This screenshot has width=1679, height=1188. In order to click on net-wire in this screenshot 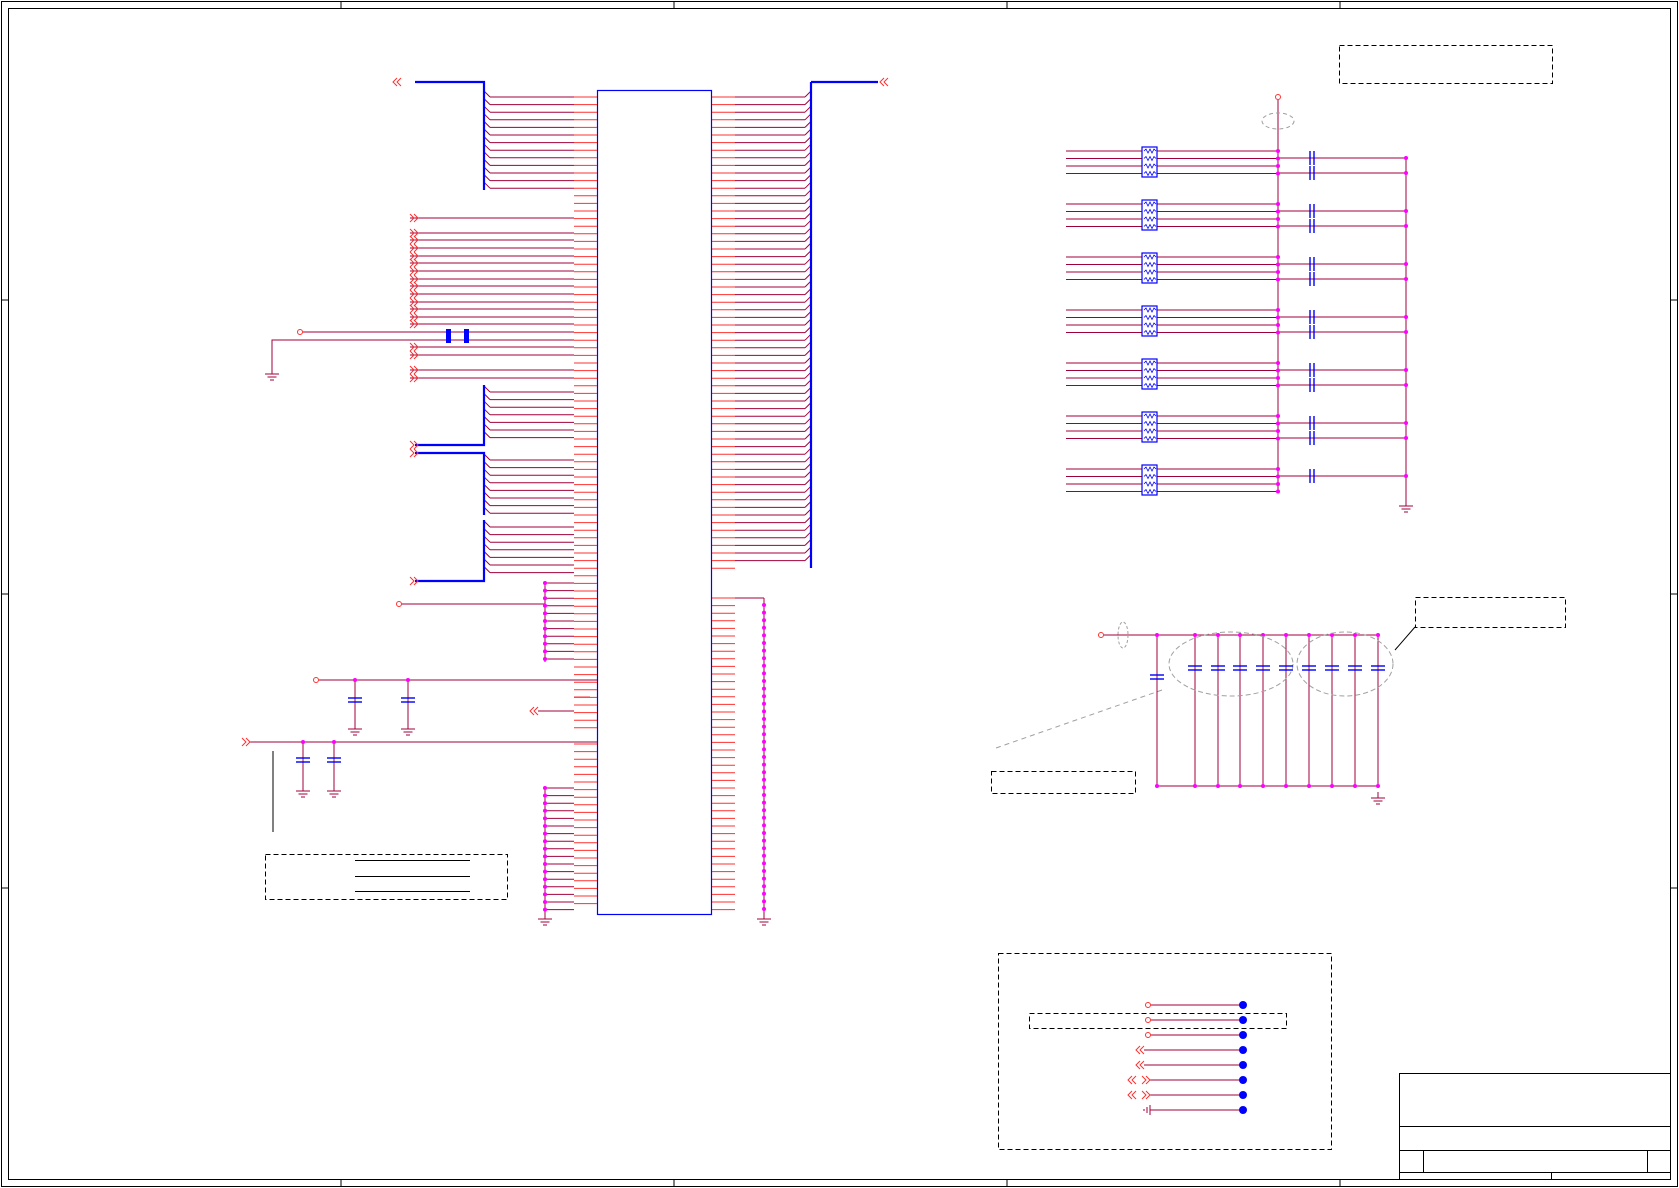, I will do `click(422, 353)`.